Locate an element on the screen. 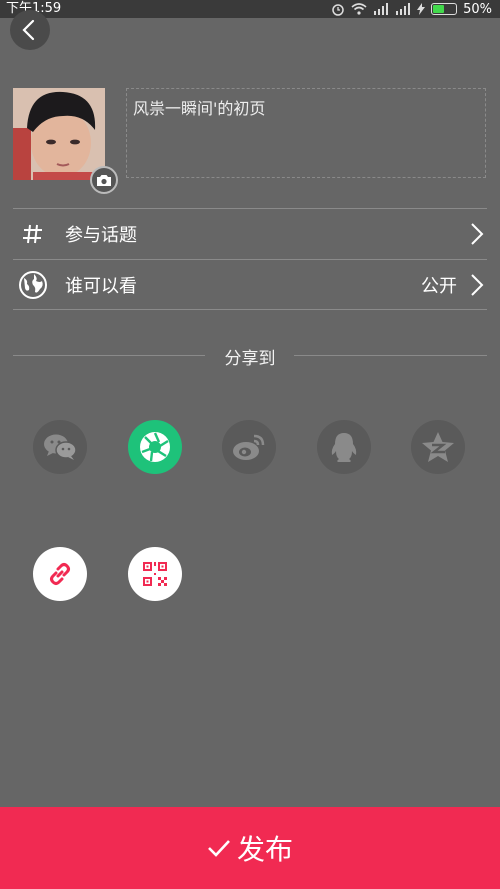  share-qq-button is located at coordinates (344, 447).